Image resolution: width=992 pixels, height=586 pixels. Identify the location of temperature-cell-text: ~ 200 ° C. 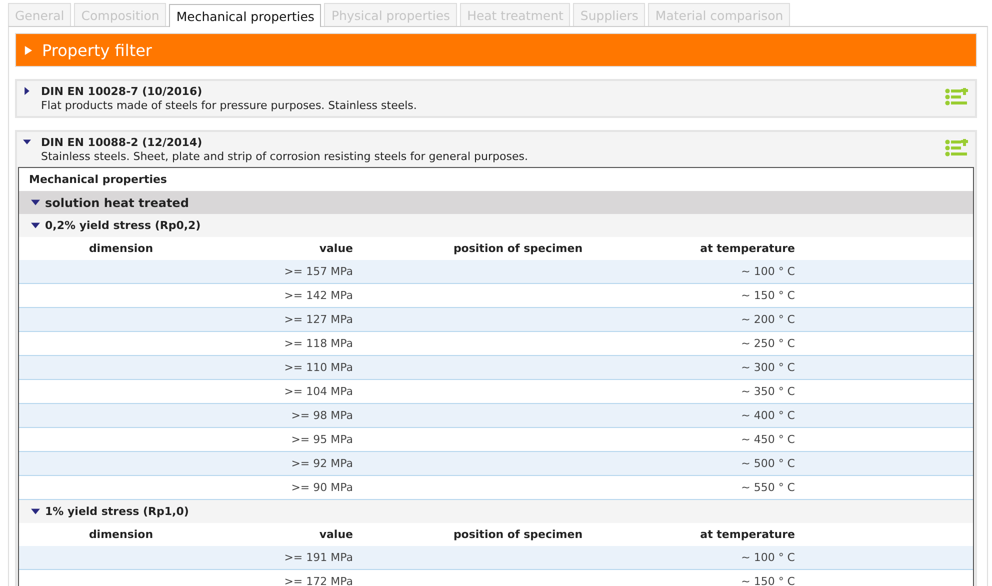
(767, 319).